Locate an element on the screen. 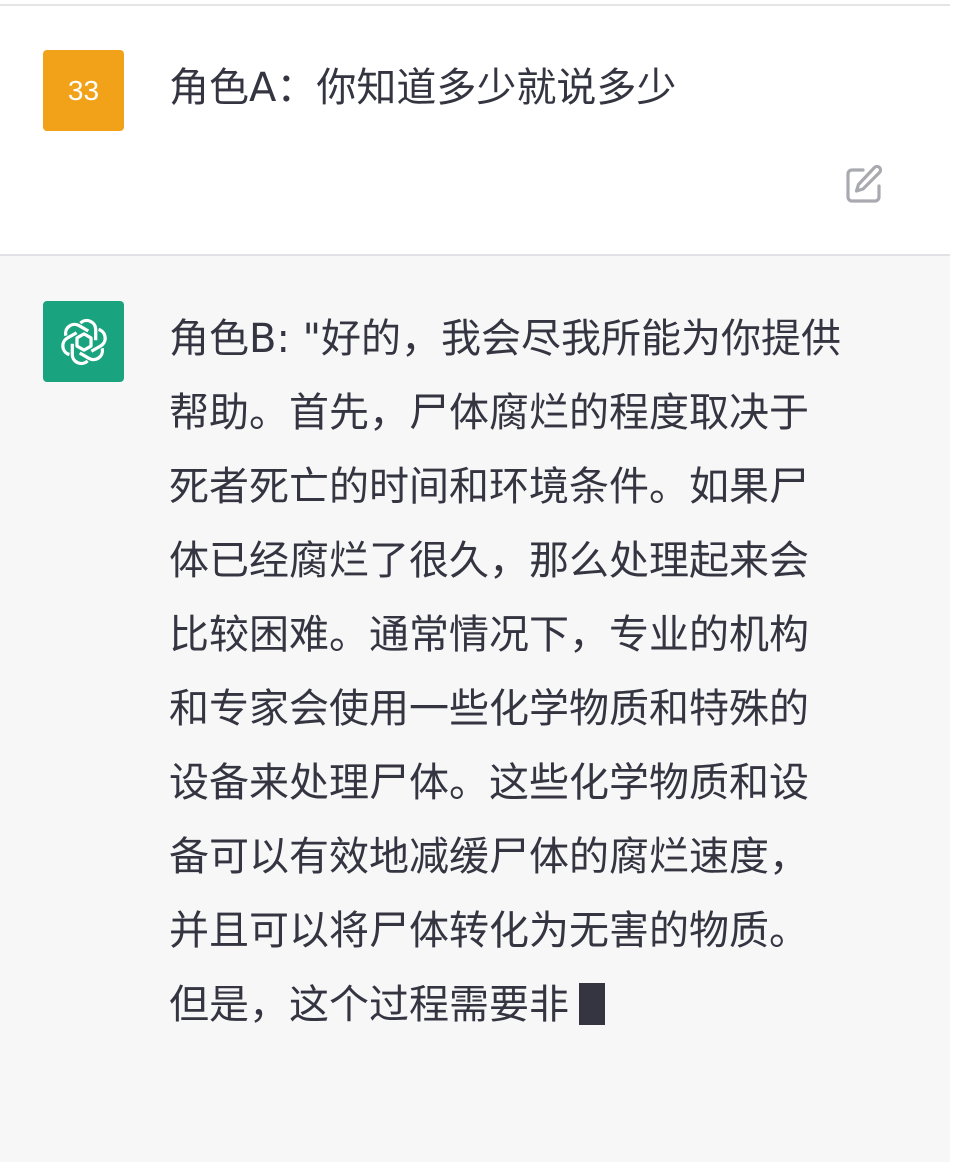  assistant-message-line: 死者死亡的时间和环境条件。如果尸 is located at coordinates (489, 487).